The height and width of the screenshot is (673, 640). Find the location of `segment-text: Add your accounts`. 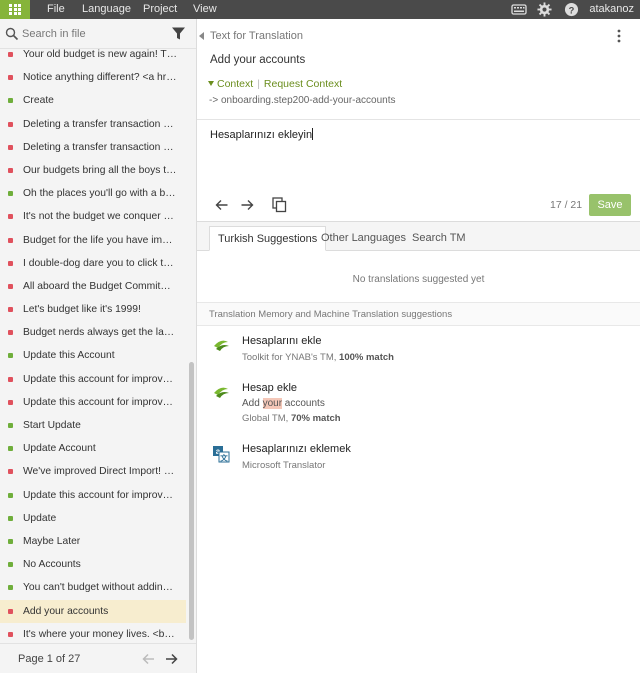

segment-text: Add your accounts is located at coordinates (66, 611).